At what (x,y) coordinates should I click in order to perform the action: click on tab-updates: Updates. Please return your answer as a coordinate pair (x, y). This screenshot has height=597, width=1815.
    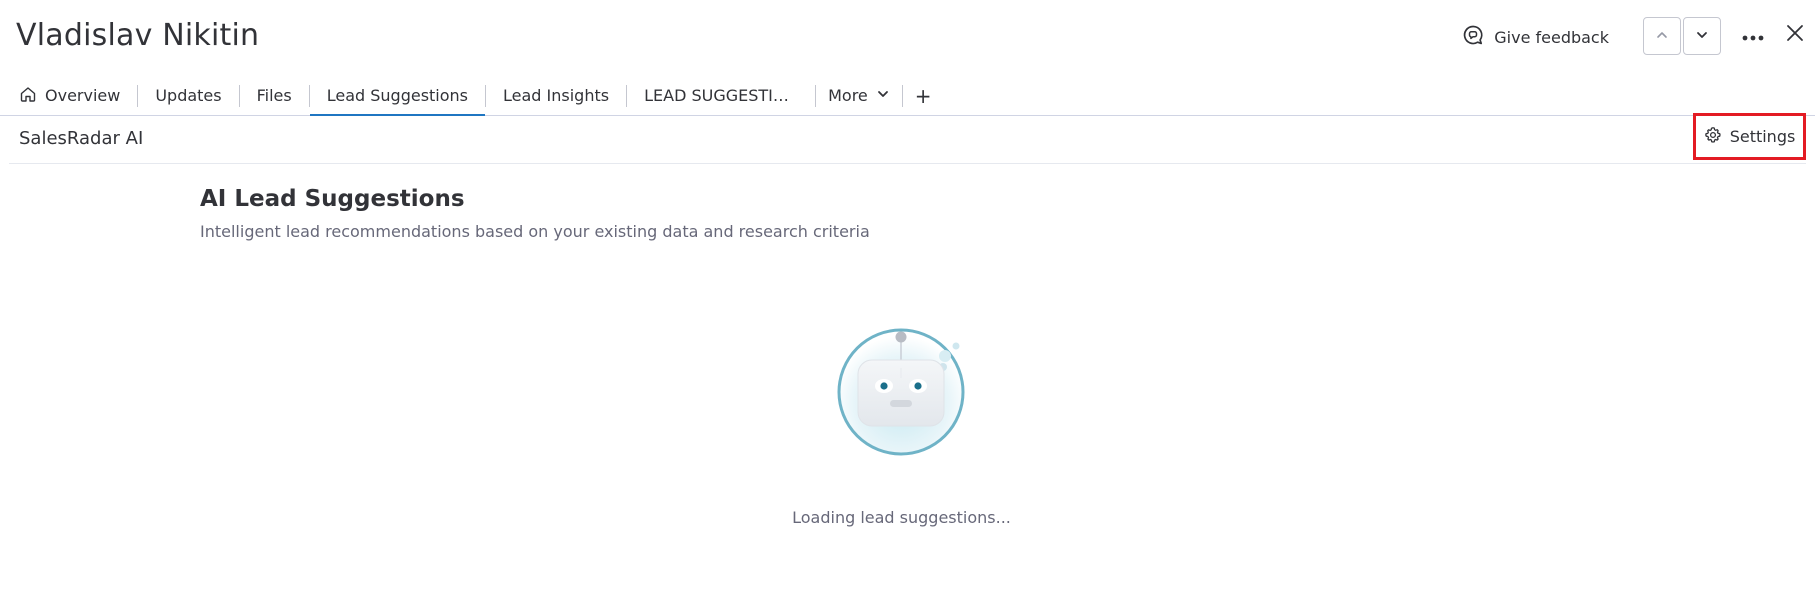
    Looking at the image, I should click on (188, 95).